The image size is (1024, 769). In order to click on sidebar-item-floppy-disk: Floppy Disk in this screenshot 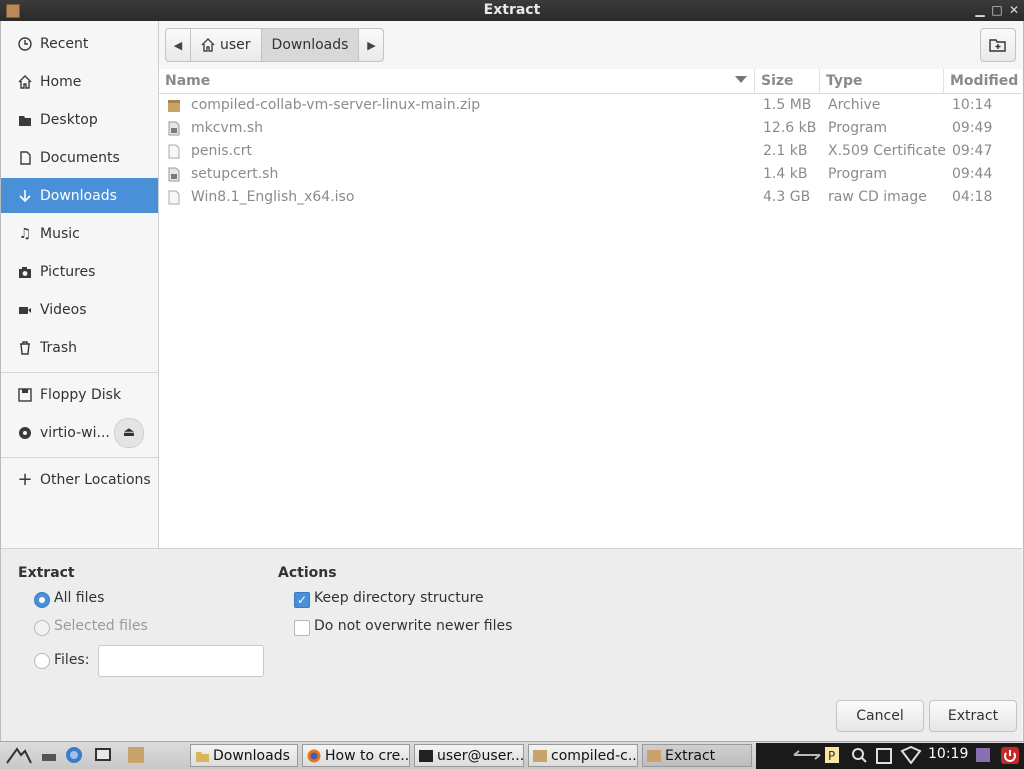, I will do `click(79, 394)`.